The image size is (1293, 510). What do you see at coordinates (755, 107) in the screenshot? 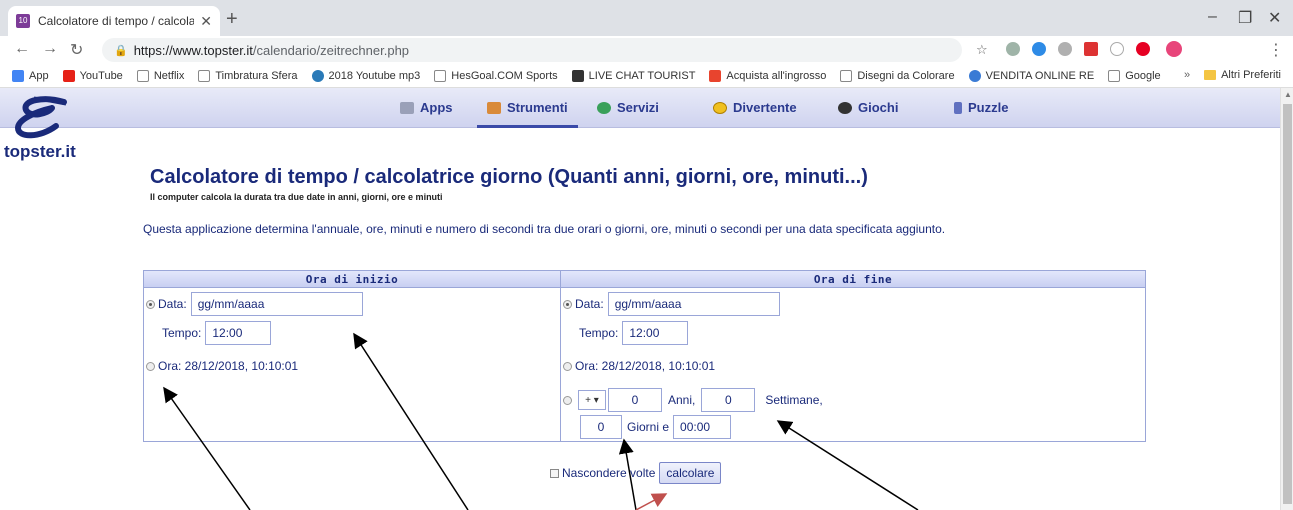
I see `nav-divertente: Divertente` at bounding box center [755, 107].